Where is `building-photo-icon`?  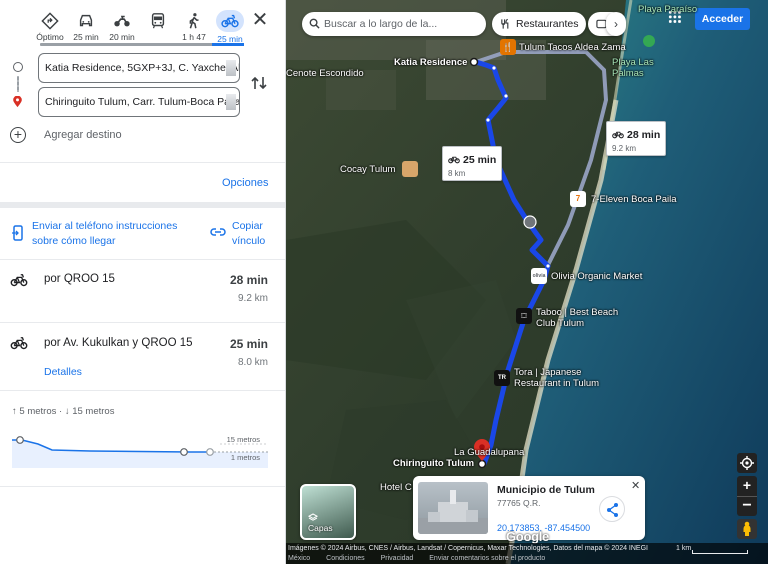 building-photo-icon is located at coordinates (453, 512).